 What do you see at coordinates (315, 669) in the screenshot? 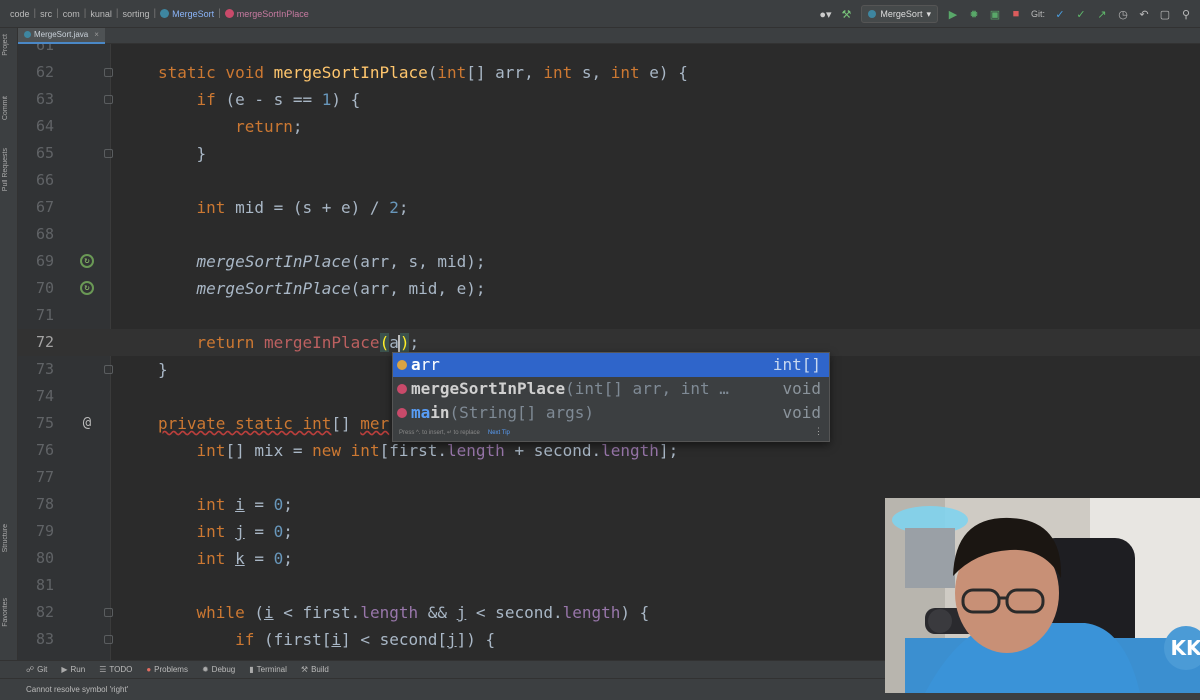
I see `build-tool-button: ⚒ Build` at bounding box center [315, 669].